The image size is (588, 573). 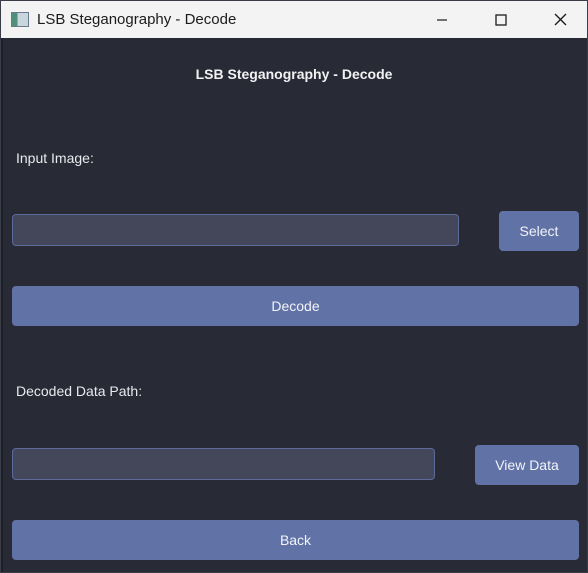 I want to click on back-button: Back, so click(x=295, y=540).